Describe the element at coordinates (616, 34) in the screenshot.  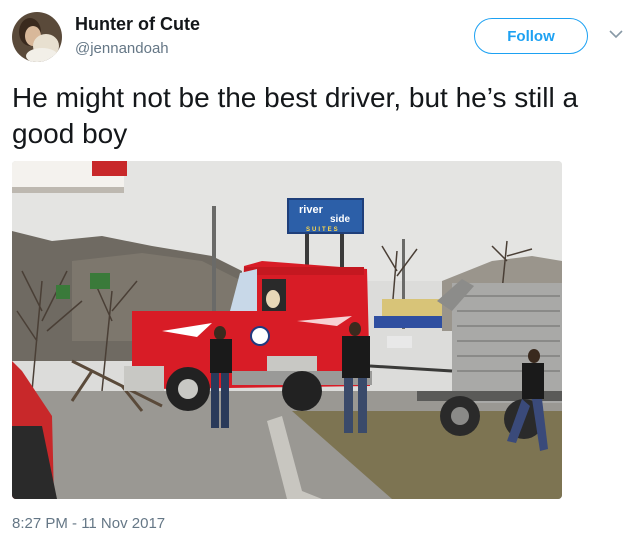
I see `chevron-down-icon` at that location.